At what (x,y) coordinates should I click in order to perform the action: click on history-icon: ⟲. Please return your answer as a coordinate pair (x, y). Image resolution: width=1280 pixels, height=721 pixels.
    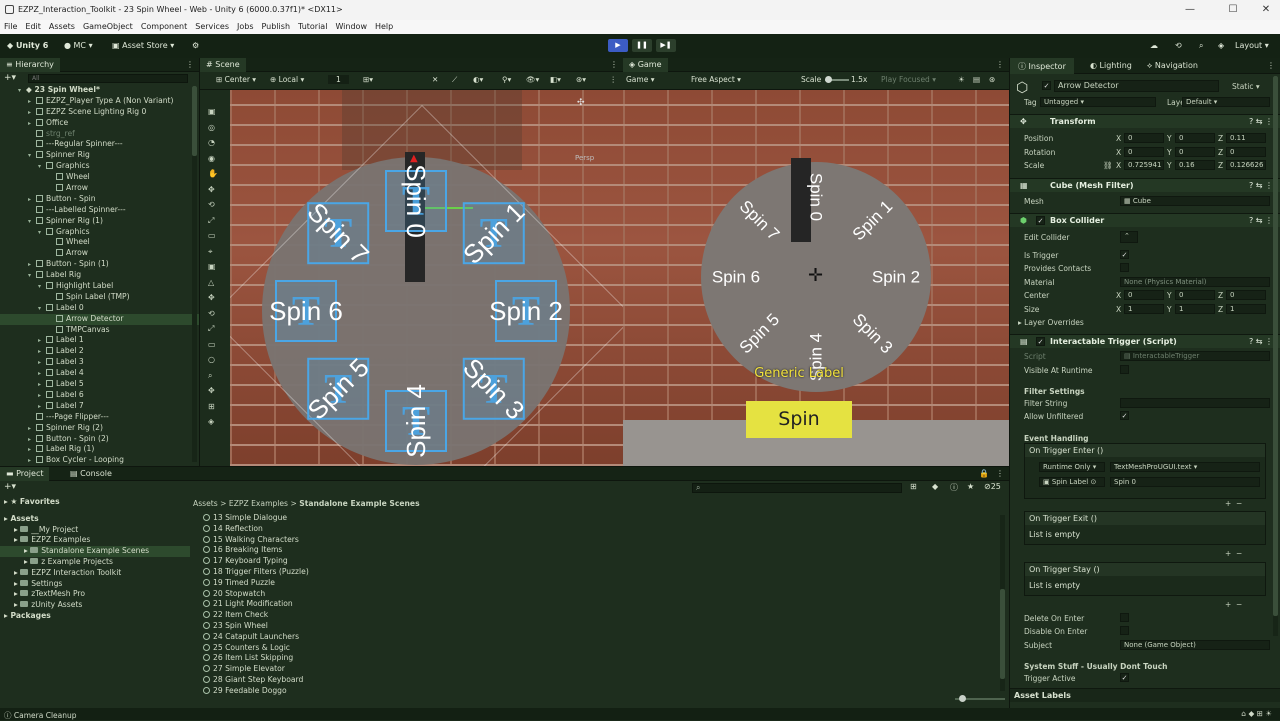
    Looking at the image, I should click on (1178, 45).